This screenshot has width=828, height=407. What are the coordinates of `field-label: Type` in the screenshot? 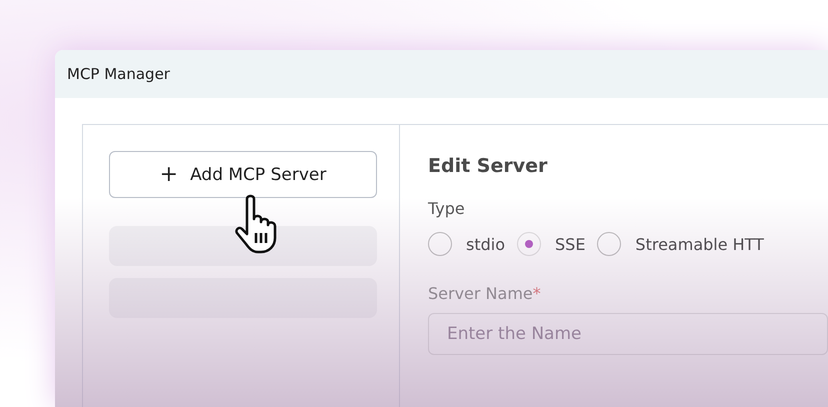 It's located at (446, 208).